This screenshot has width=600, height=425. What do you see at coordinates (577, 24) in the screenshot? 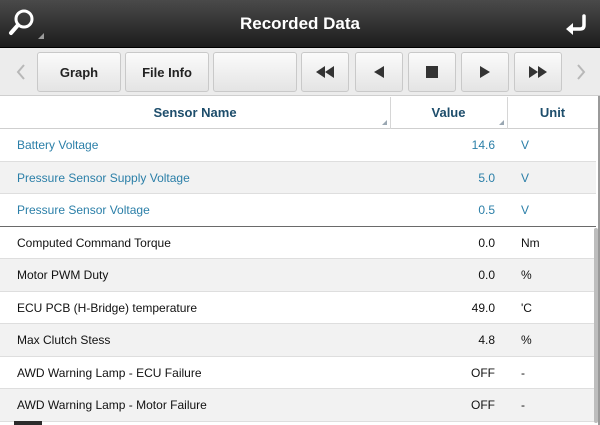
I see `return-arrow-icon` at bounding box center [577, 24].